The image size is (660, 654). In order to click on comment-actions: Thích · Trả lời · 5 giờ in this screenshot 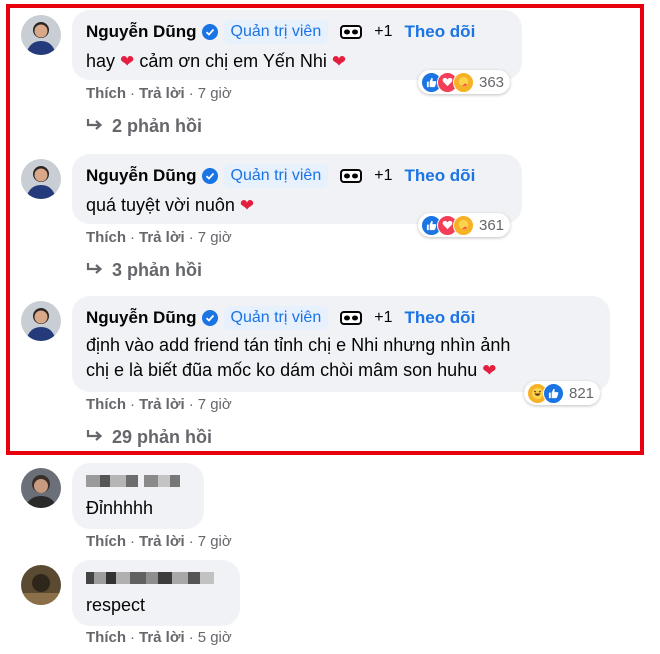, I will do `click(159, 637)`.